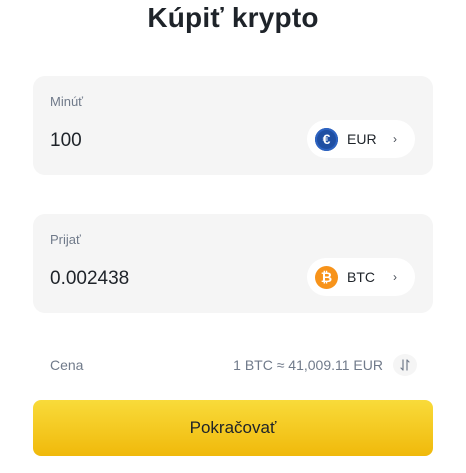  Describe the element at coordinates (405, 365) in the screenshot. I see `swap-icon` at that location.